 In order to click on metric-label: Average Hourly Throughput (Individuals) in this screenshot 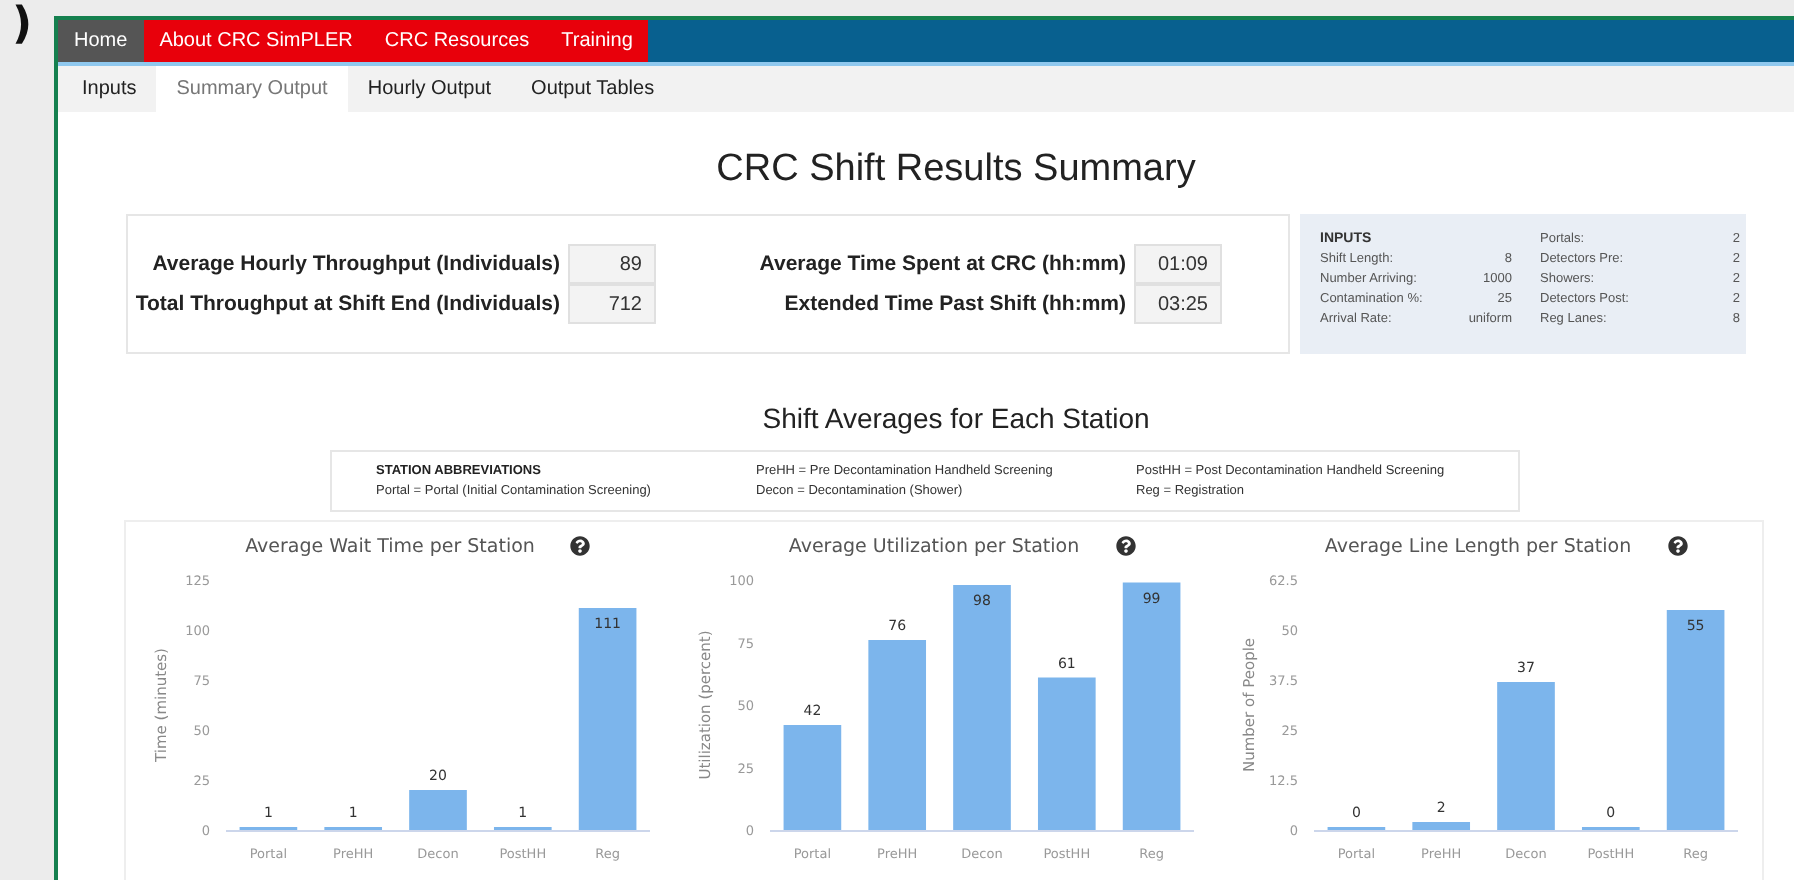, I will do `click(356, 264)`.